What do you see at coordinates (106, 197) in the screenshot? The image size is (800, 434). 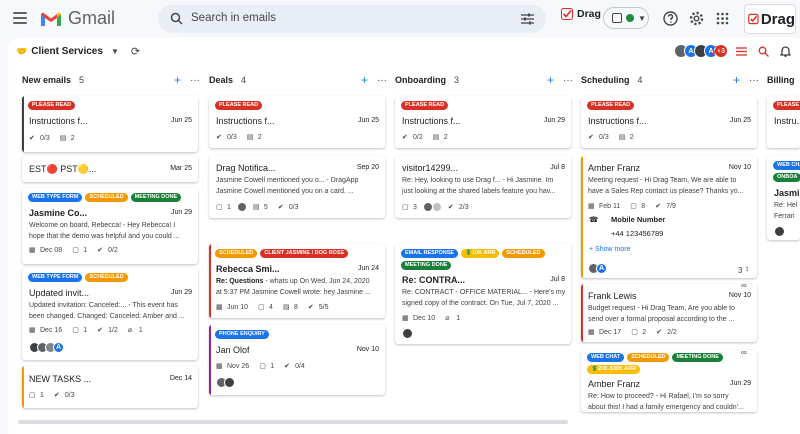 I see `tag-label: SCHEDULED` at bounding box center [106, 197].